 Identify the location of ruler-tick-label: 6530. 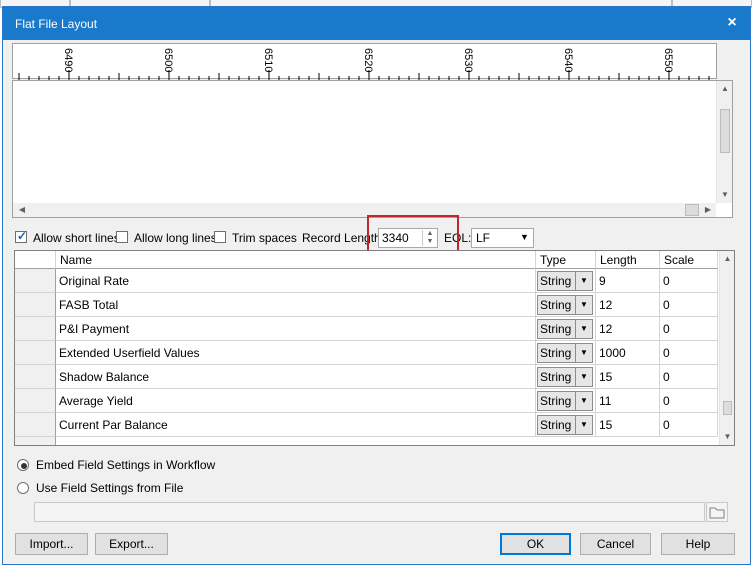
(468, 60).